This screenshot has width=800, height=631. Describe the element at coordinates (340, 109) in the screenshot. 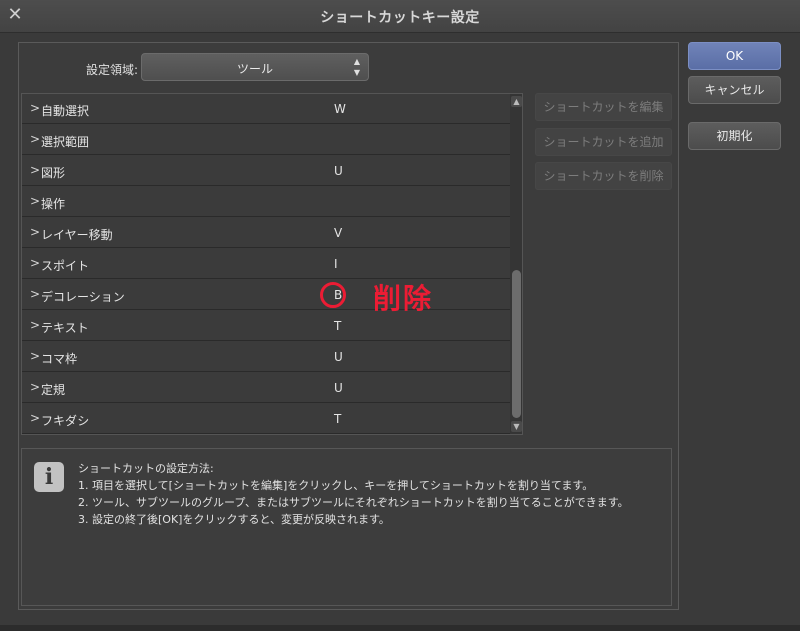

I see `list-item-key: W` at that location.